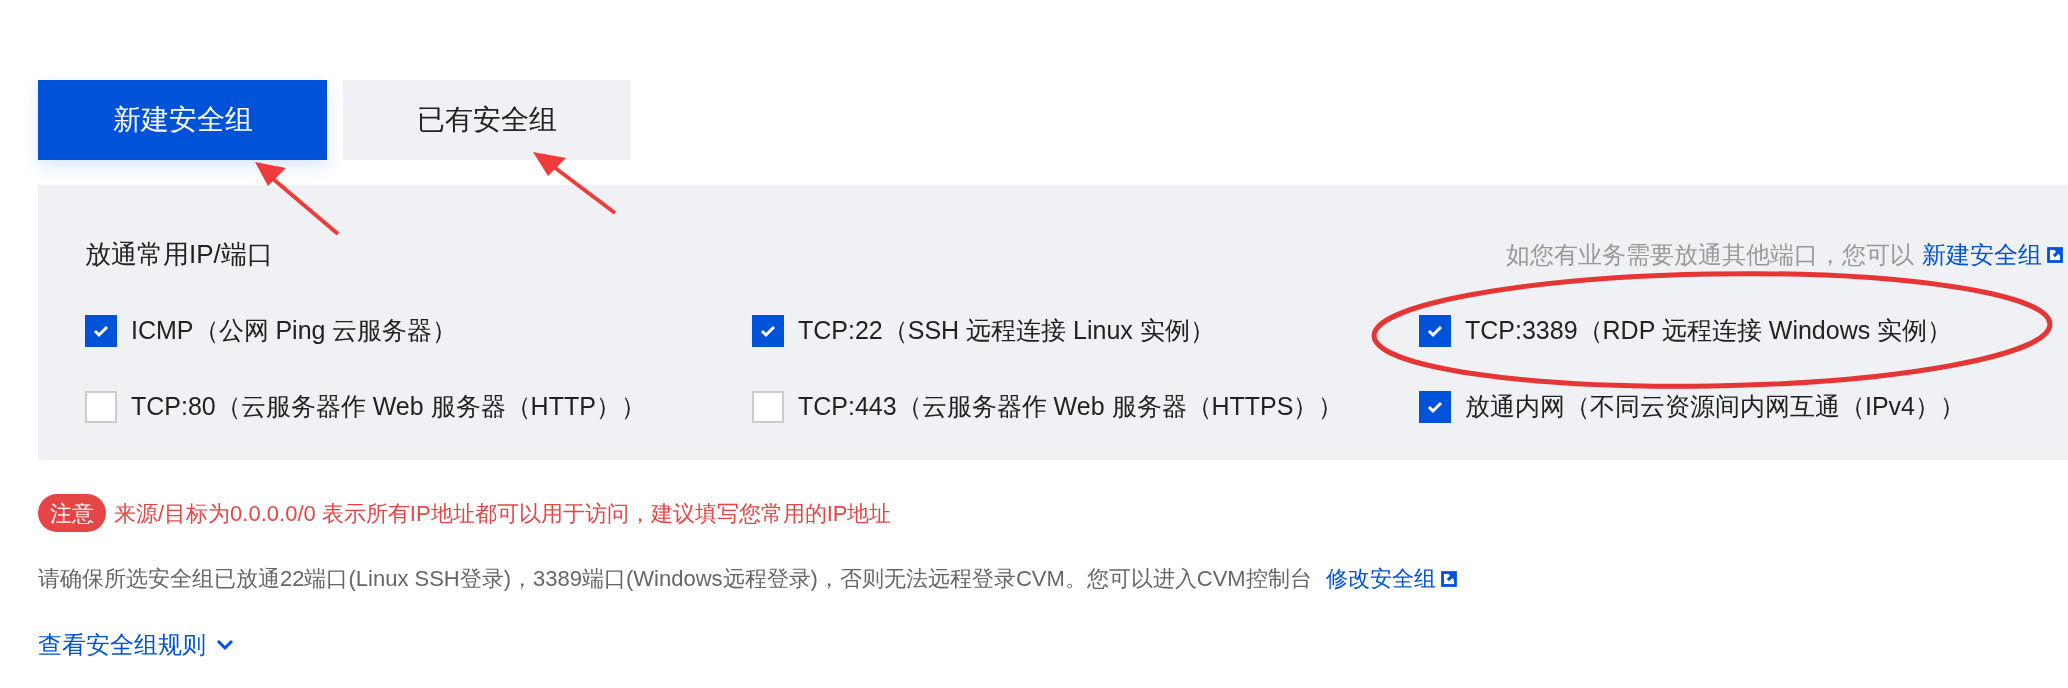 The image size is (2068, 688). What do you see at coordinates (72, 513) in the screenshot?
I see `notice-badge: 注意` at bounding box center [72, 513].